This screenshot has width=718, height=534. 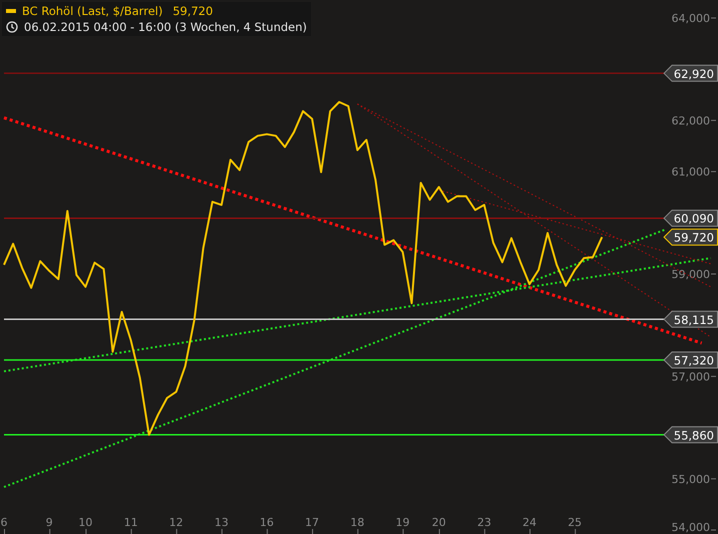 I want to click on price-label: 59,720, so click(x=690, y=237).